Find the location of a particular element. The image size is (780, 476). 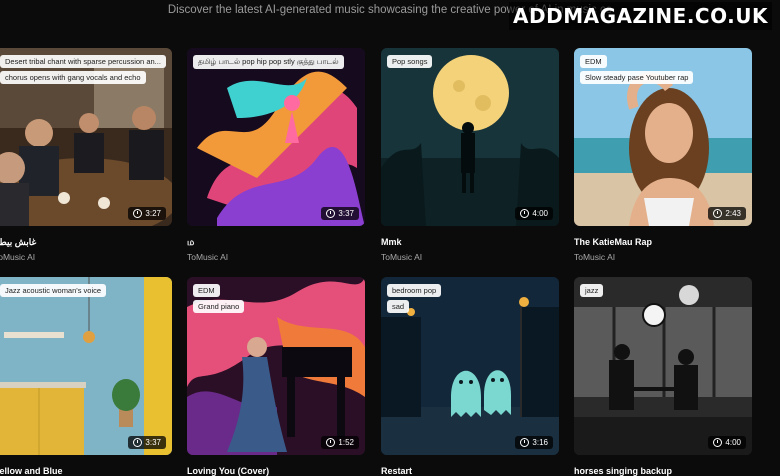

song-title: Loving You (Cover) is located at coordinates (228, 471).